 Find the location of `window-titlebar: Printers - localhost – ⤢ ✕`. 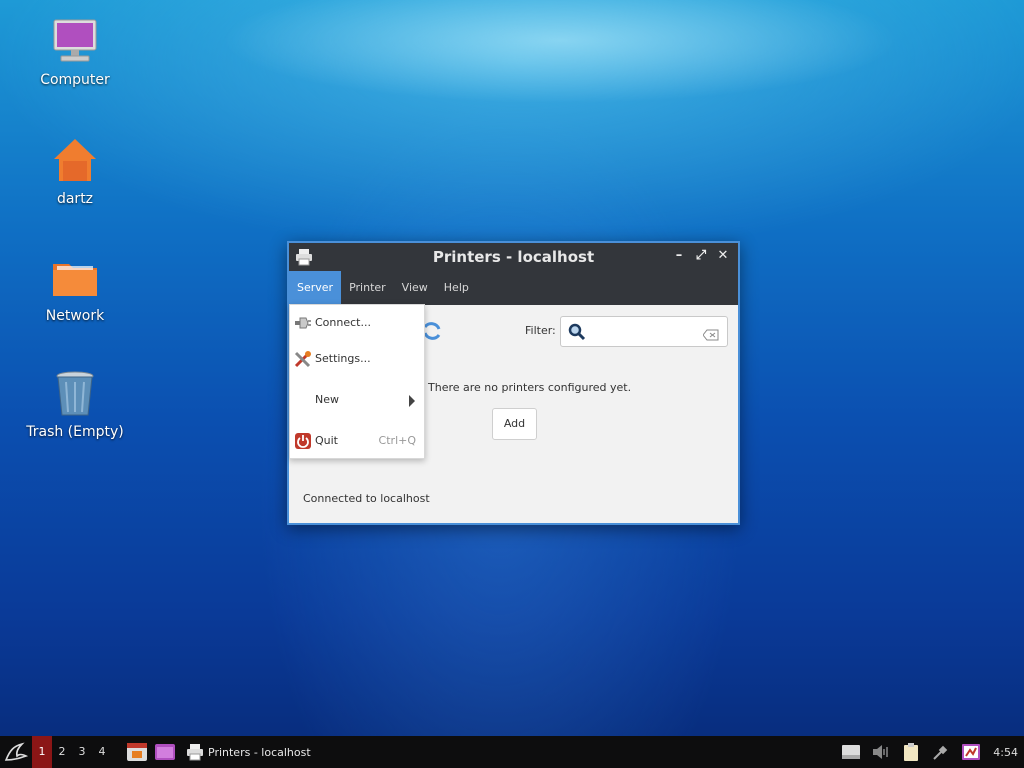

window-titlebar: Printers - localhost – ⤢ ✕ is located at coordinates (513, 257).